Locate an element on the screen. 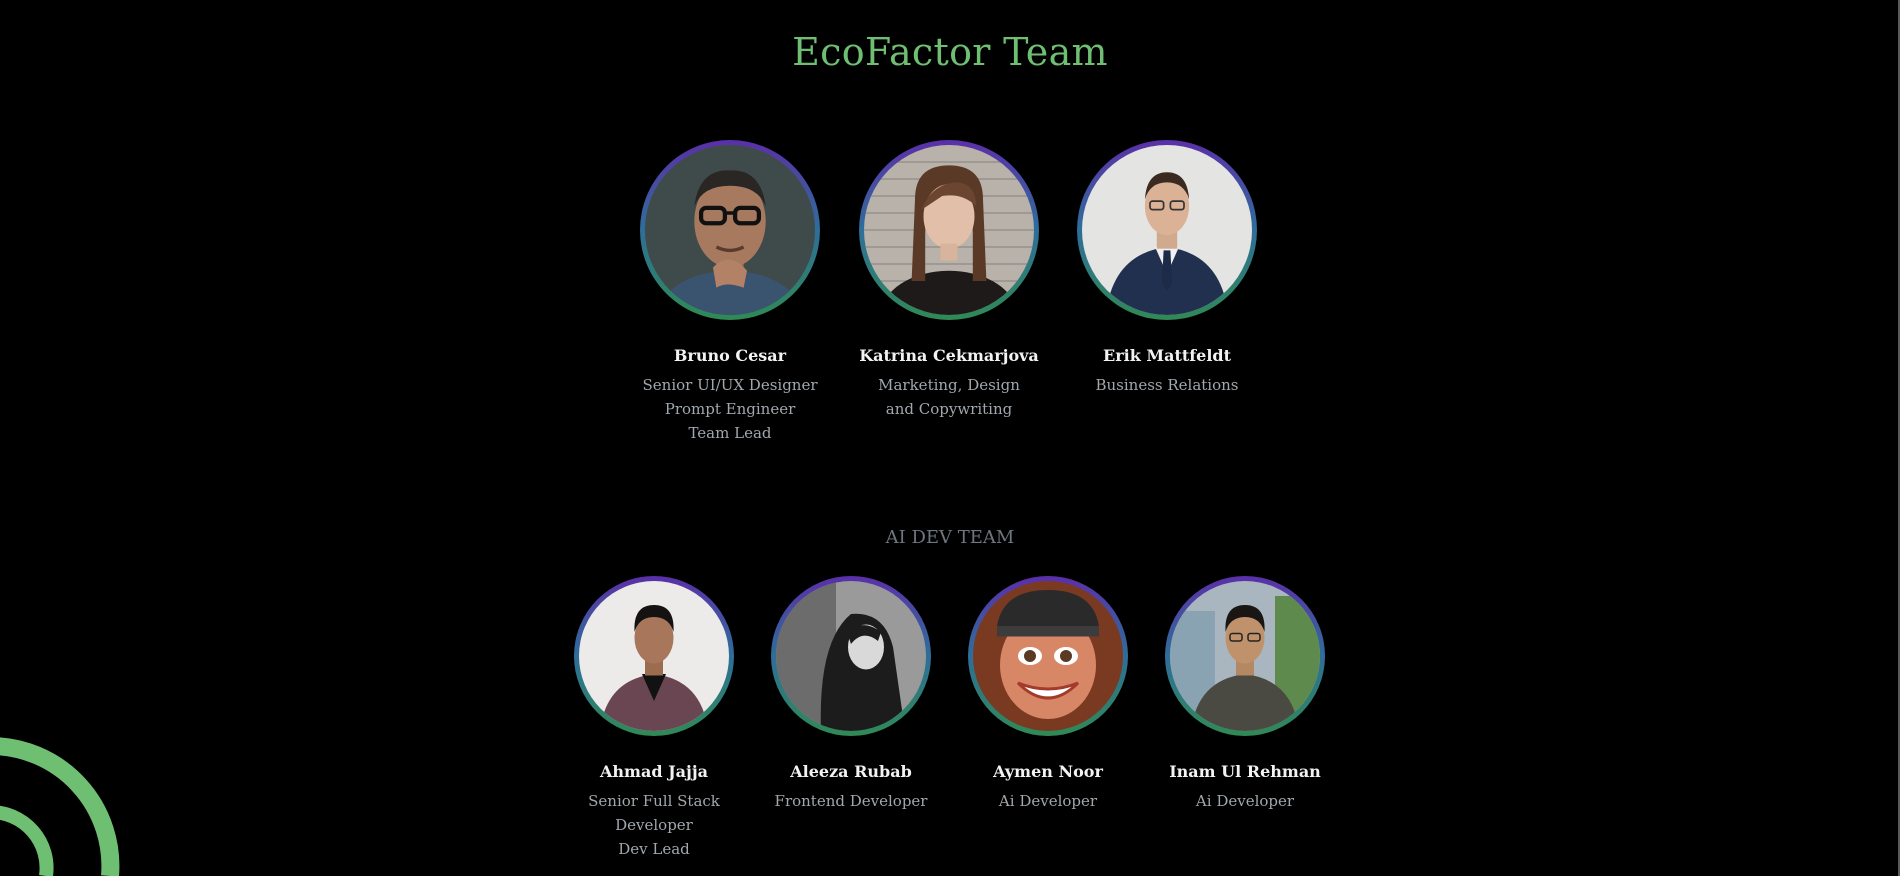 This screenshot has width=1900, height=876. member-role-line: Developer is located at coordinates (654, 825).